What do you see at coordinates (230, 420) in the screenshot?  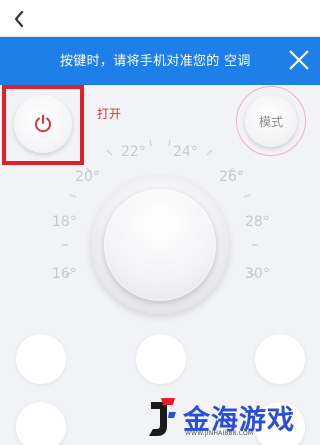 I see `watermark: 金海游戏 WWW.JINHAI888.COM` at bounding box center [230, 420].